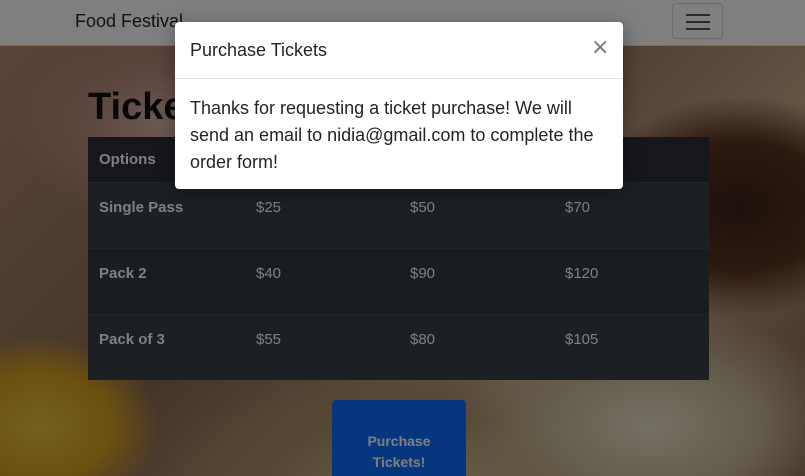 The height and width of the screenshot is (476, 805). Describe the element at coordinates (399, 50) in the screenshot. I see `modal-header: Purchase Tickets ×` at that location.